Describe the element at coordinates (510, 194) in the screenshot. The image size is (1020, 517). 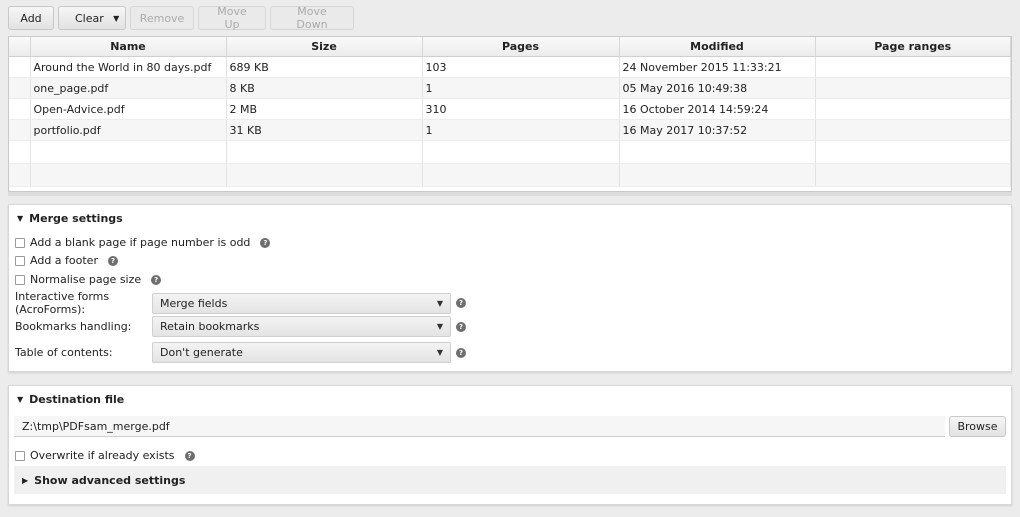
I see `table-scroll-edge` at that location.